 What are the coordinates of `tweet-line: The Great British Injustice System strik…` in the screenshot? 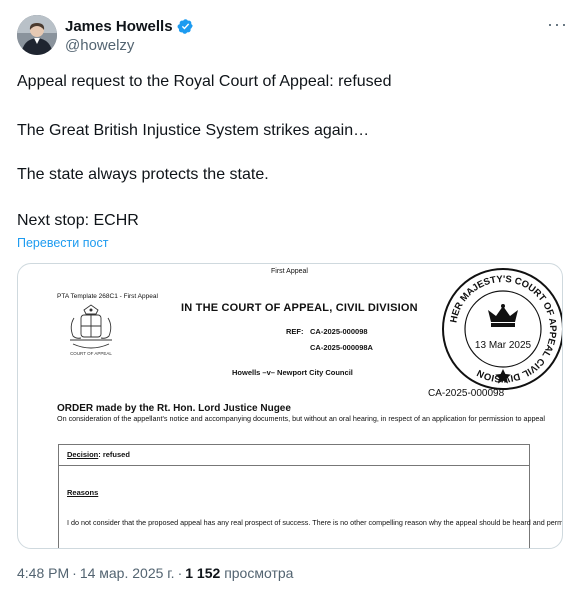 It's located at (193, 130).